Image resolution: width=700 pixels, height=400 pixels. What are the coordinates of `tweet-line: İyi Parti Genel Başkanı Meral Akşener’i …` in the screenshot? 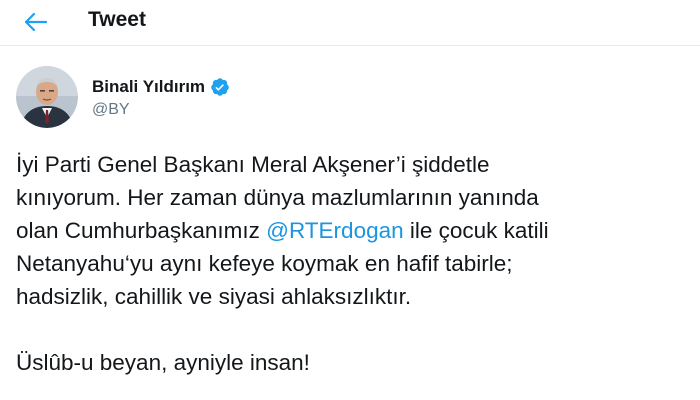 It's located at (253, 164).